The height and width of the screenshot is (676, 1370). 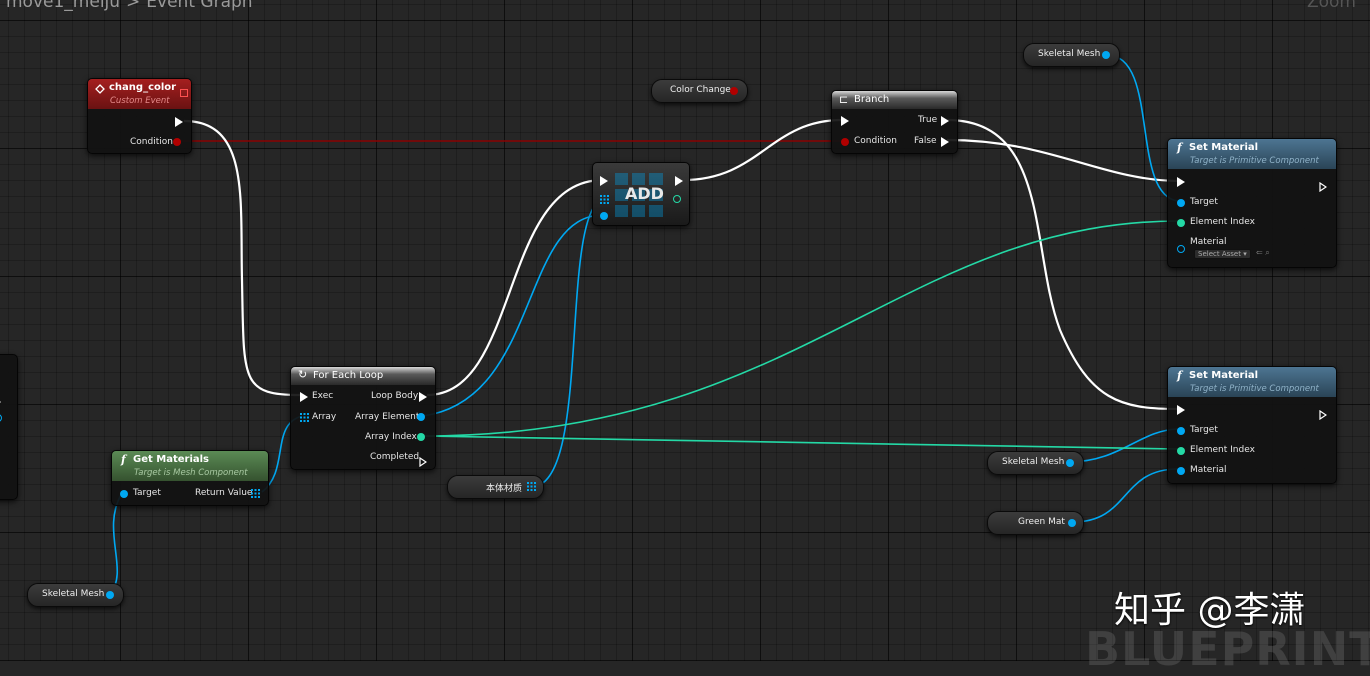 I want to click on skeletal-mesh-variable: Skeletal Mesh, so click(x=1071, y=55).